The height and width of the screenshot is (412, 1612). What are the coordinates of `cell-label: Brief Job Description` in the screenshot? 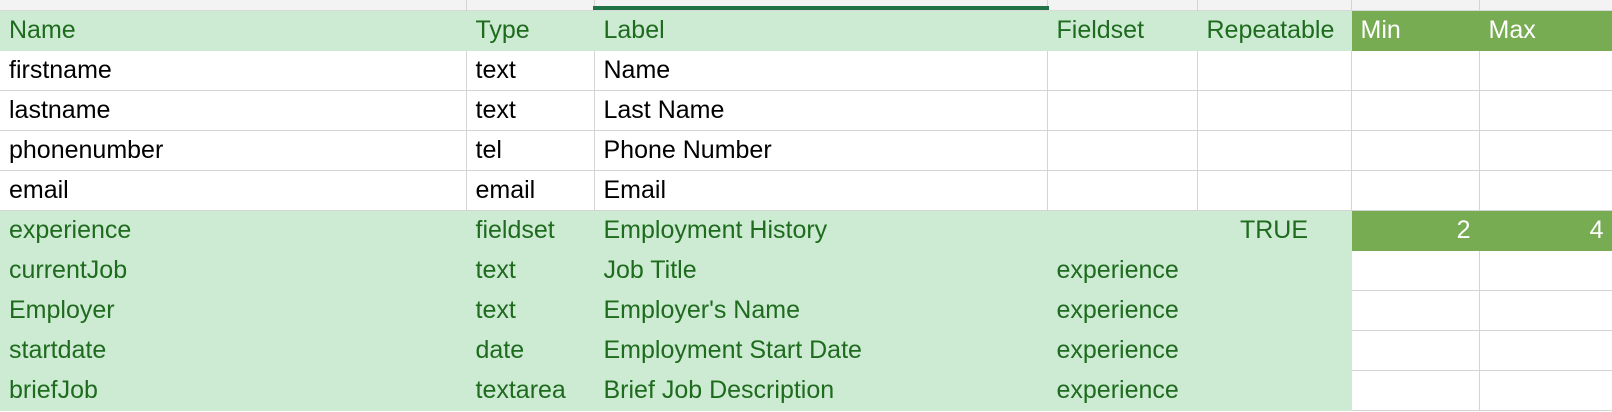 It's located at (821, 390).